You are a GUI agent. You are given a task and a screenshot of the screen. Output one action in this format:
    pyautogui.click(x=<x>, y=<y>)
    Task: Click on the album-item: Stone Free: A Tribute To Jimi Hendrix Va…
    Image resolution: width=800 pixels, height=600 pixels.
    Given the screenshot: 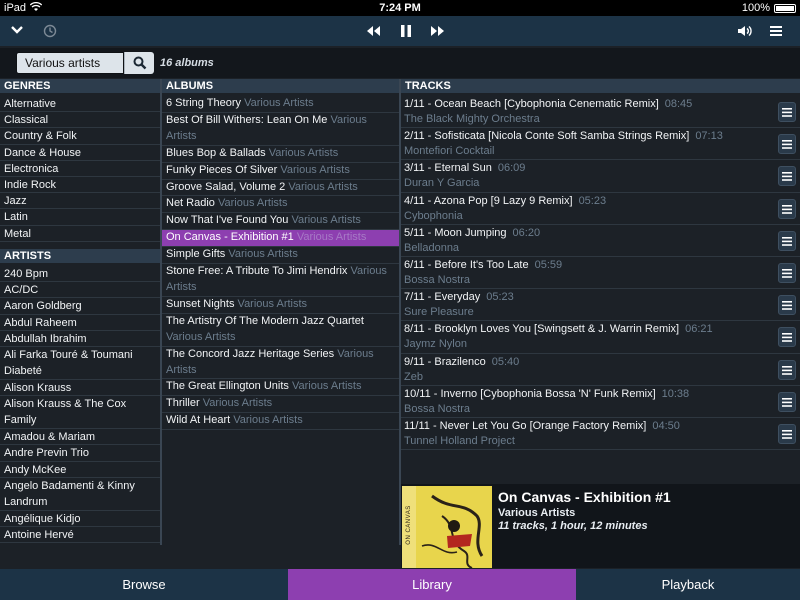 What is the action you would take?
    pyautogui.click(x=280, y=280)
    